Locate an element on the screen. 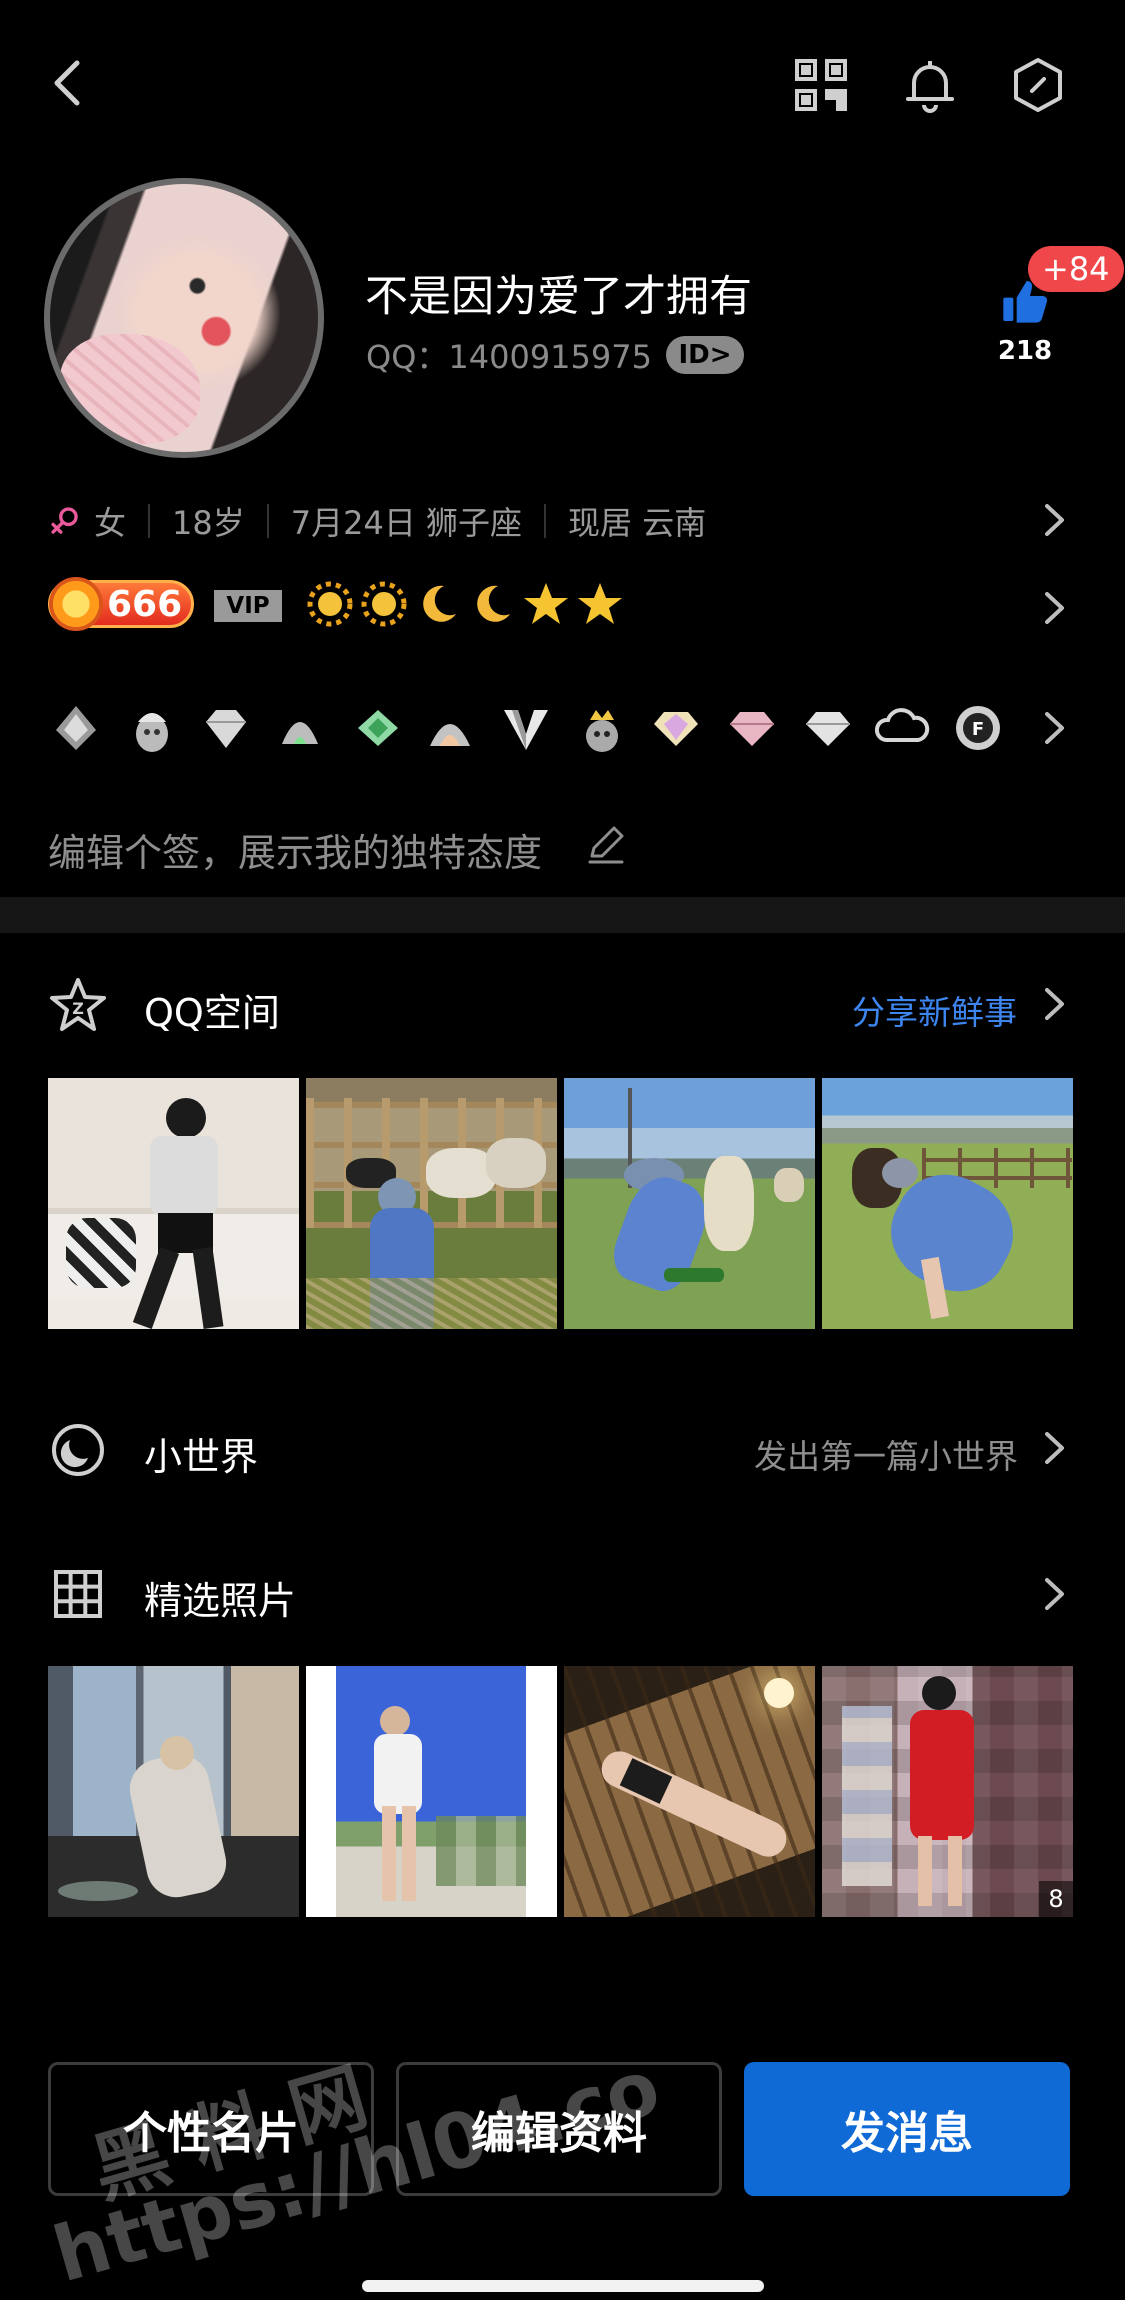 This screenshot has height=2300, width=1125. qzone-title: QQ空间 is located at coordinates (212, 1009).